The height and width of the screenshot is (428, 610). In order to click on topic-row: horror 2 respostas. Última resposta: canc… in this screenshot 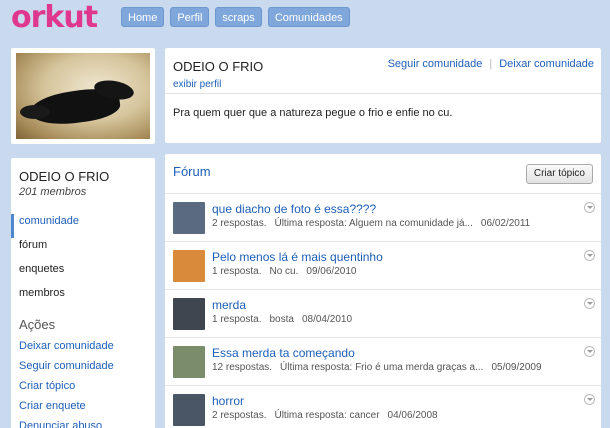, I will do `click(383, 406)`.